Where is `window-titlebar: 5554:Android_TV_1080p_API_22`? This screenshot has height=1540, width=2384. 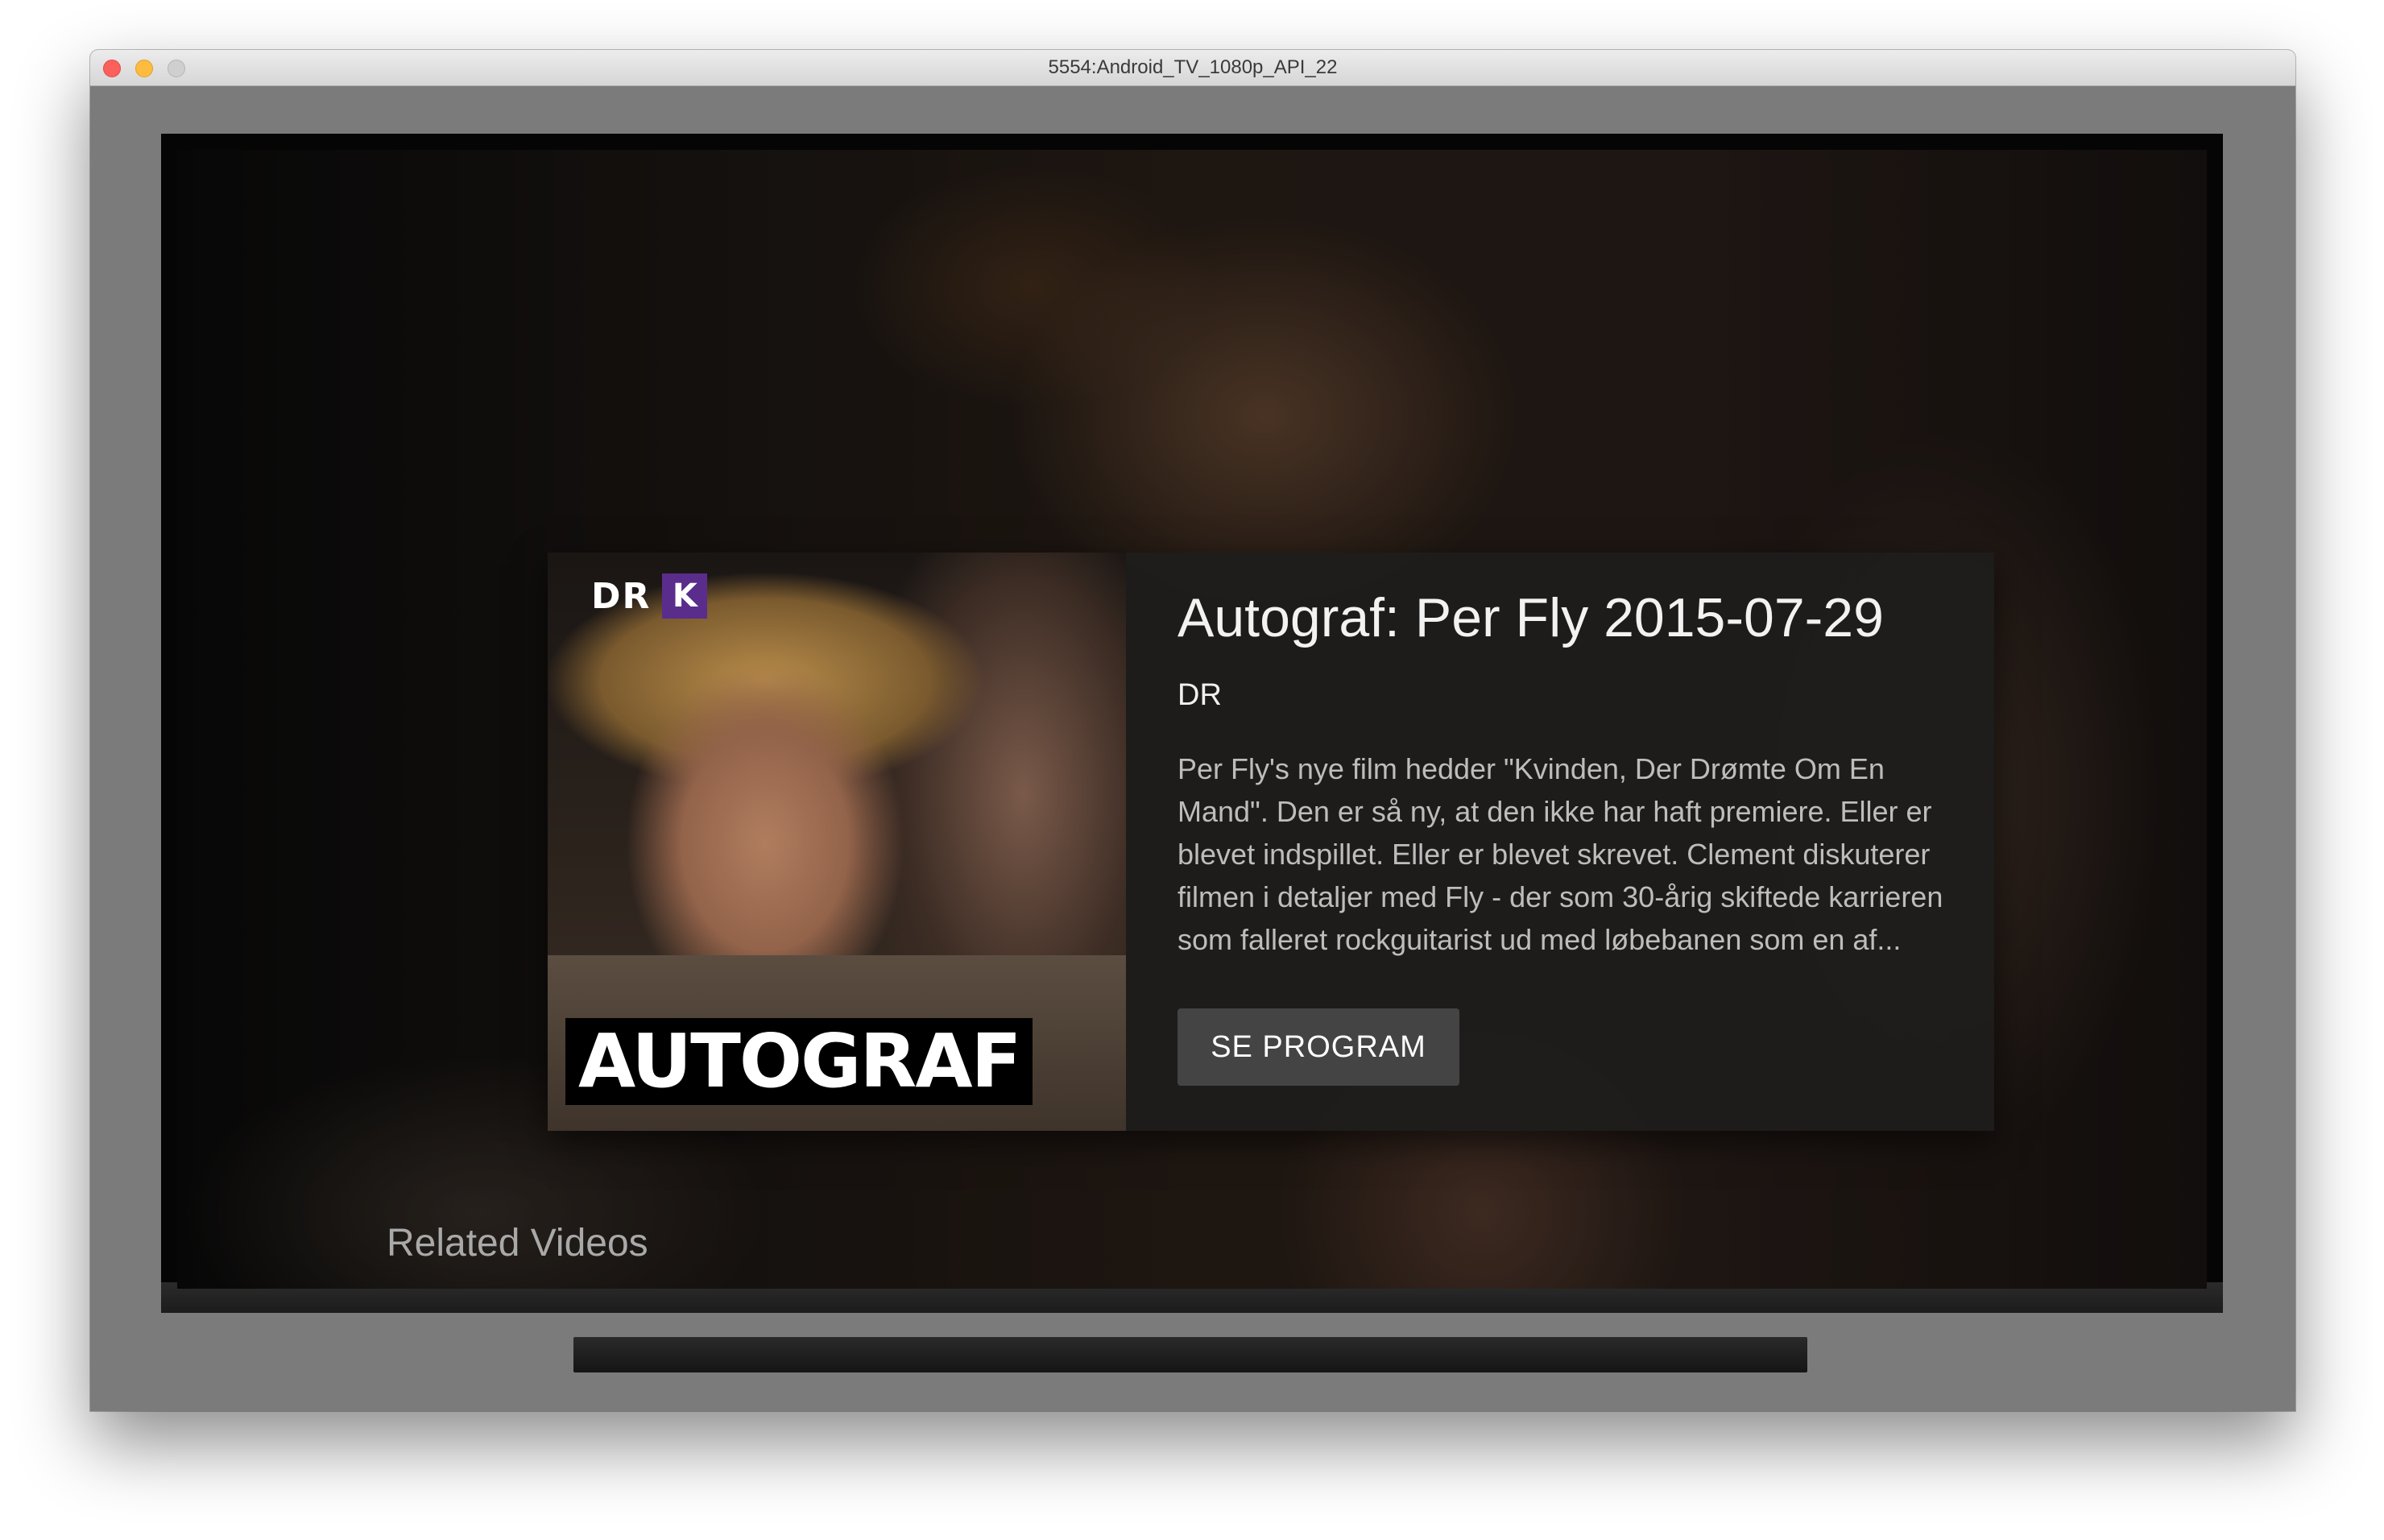 window-titlebar: 5554:Android_TV_1080p_API_22 is located at coordinates (1192, 68).